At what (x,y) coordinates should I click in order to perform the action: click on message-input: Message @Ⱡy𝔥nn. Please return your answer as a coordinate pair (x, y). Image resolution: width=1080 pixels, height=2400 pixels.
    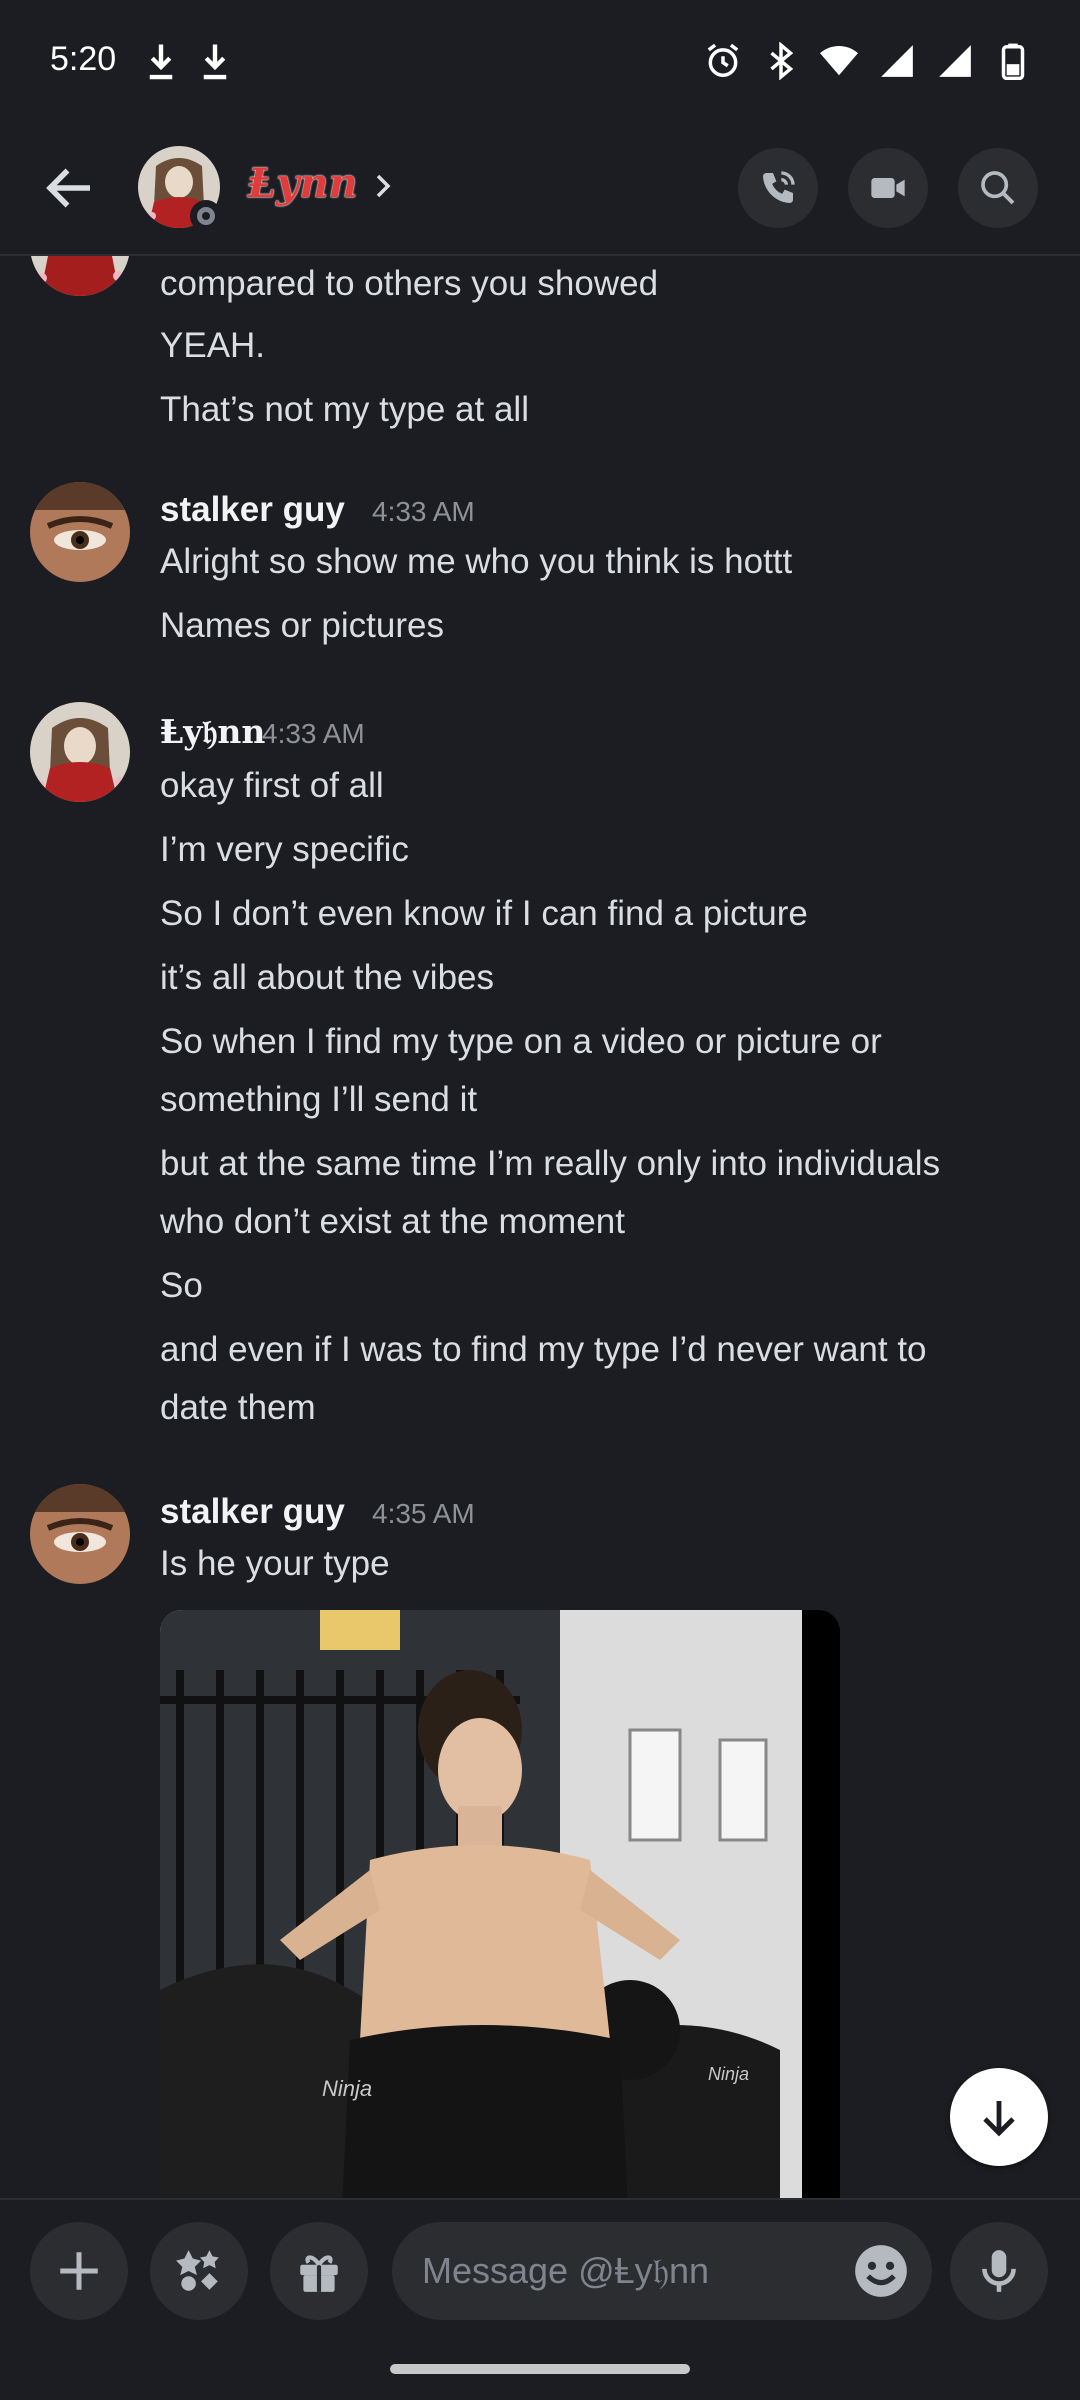
    Looking at the image, I should click on (662, 2271).